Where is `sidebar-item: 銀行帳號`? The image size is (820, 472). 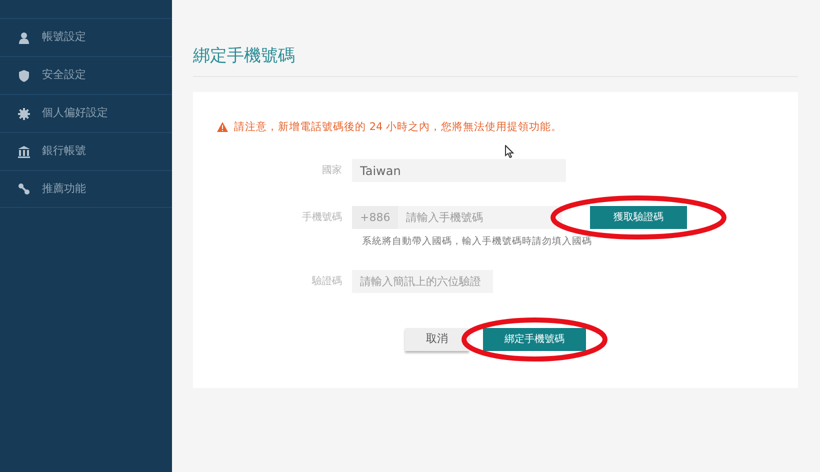
sidebar-item: 銀行帳號 is located at coordinates (86, 151).